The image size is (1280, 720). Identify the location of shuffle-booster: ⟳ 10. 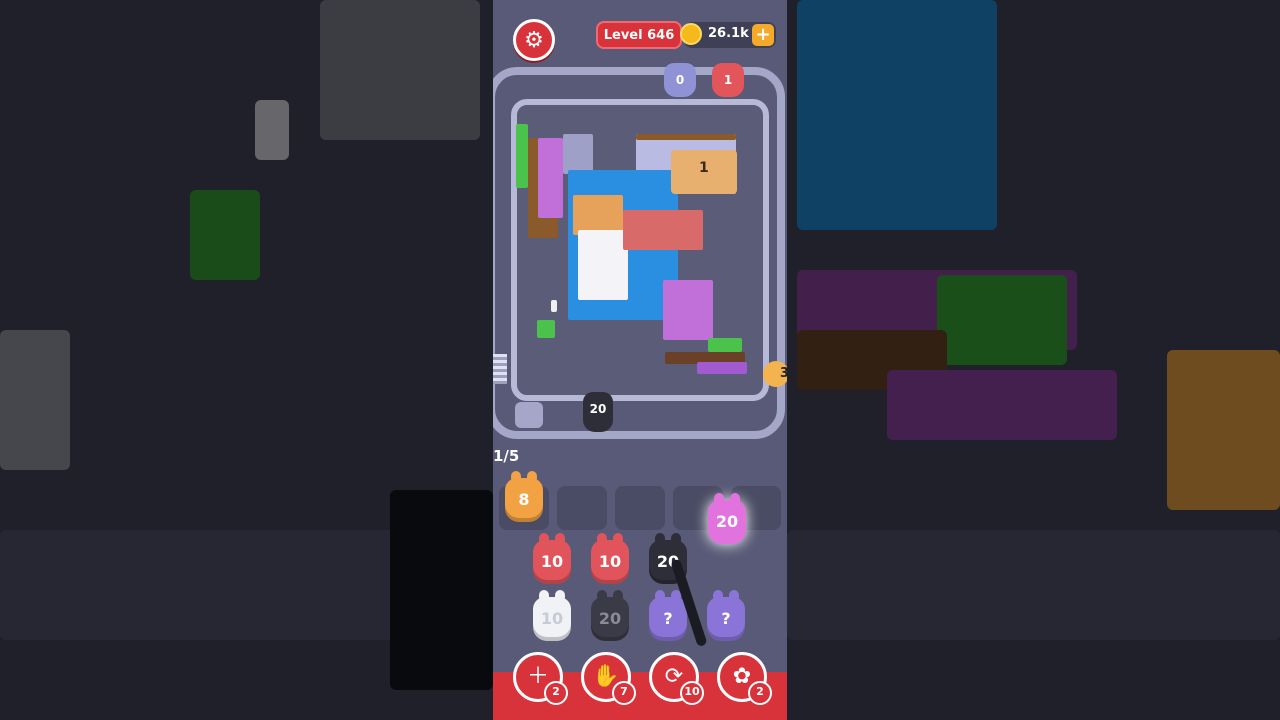
(676, 678).